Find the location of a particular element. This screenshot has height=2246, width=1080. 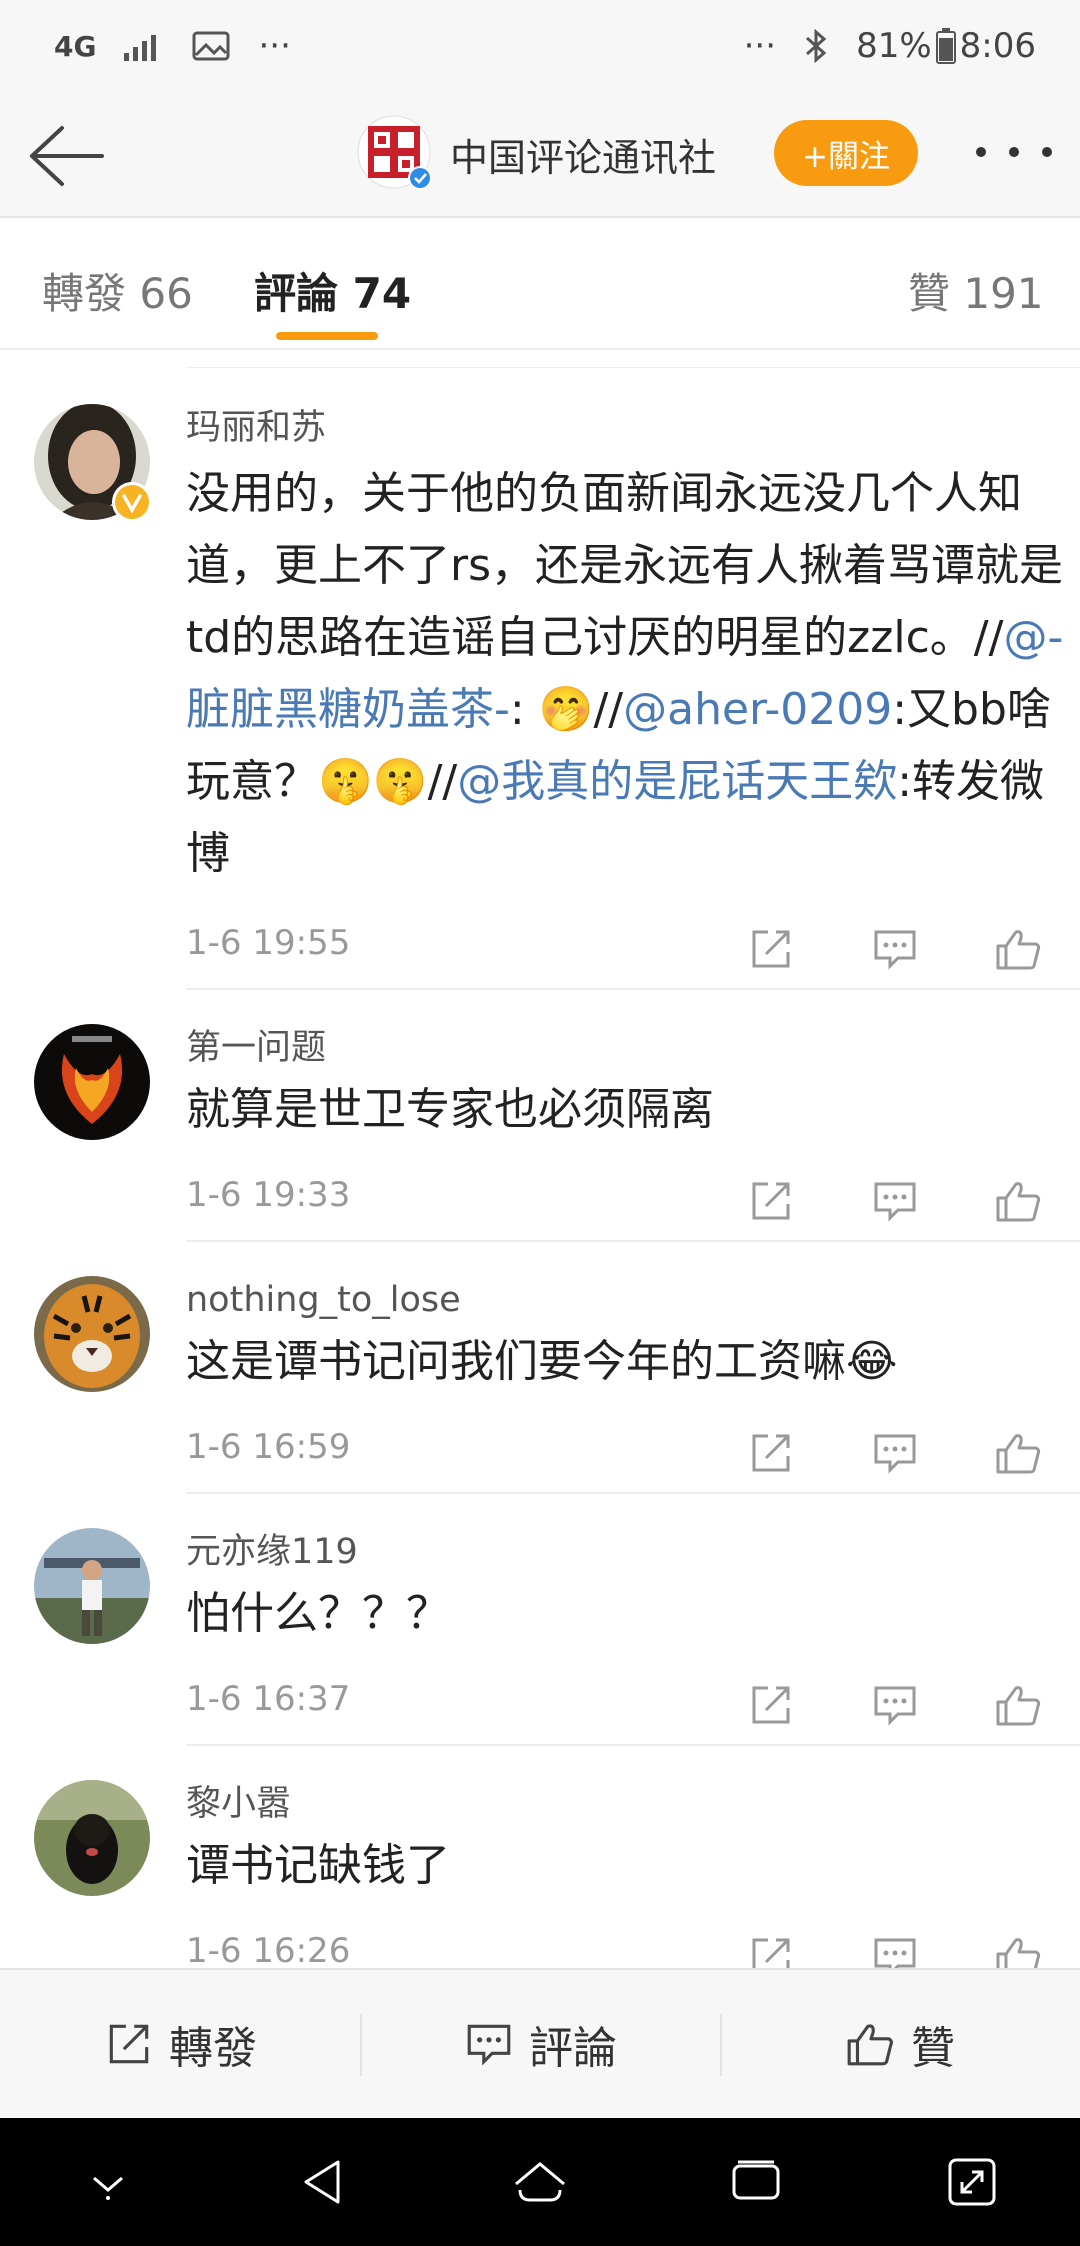

status-bar: 4G ··· ··· 81% 8:06 is located at coordinates (540, 46).